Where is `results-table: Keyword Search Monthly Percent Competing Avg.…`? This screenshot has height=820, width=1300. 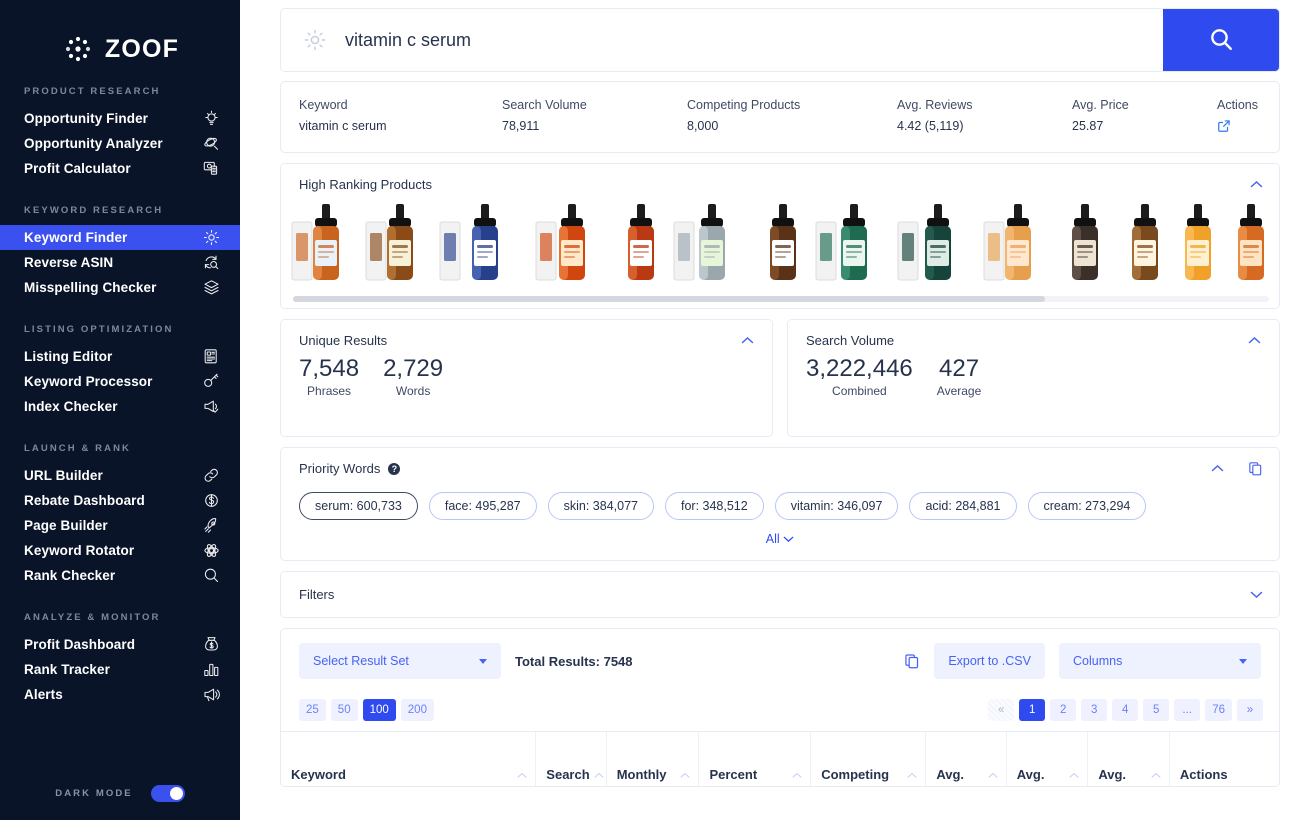 results-table: Keyword Search Monthly Percent Competing Avg.… is located at coordinates (780, 758).